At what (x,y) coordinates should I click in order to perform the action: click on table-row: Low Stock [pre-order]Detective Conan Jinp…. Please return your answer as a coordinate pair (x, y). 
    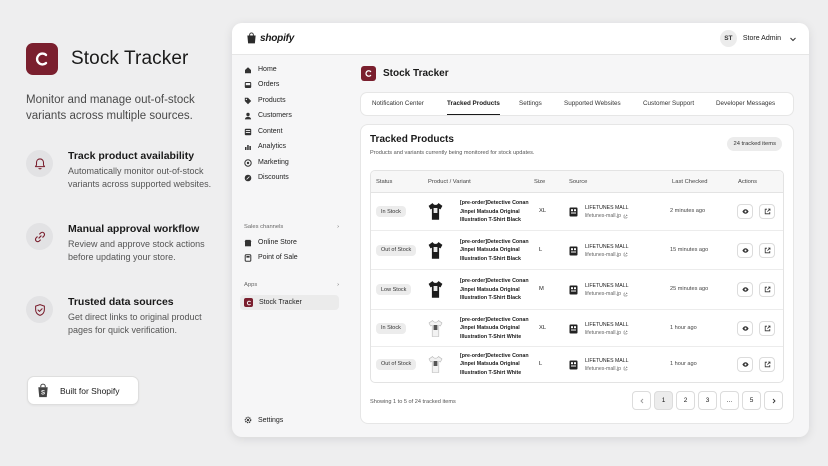
    Looking at the image, I should click on (577, 290).